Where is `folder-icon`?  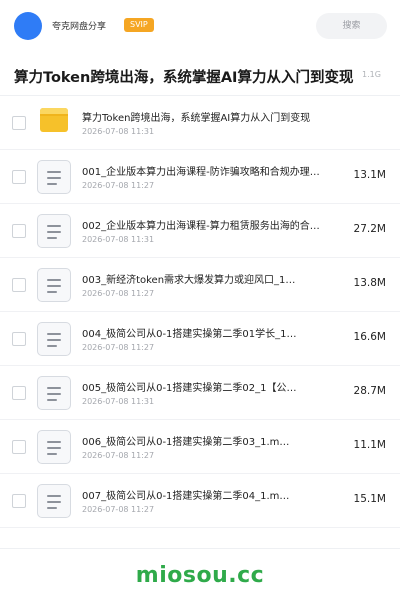
folder-icon is located at coordinates (54, 120).